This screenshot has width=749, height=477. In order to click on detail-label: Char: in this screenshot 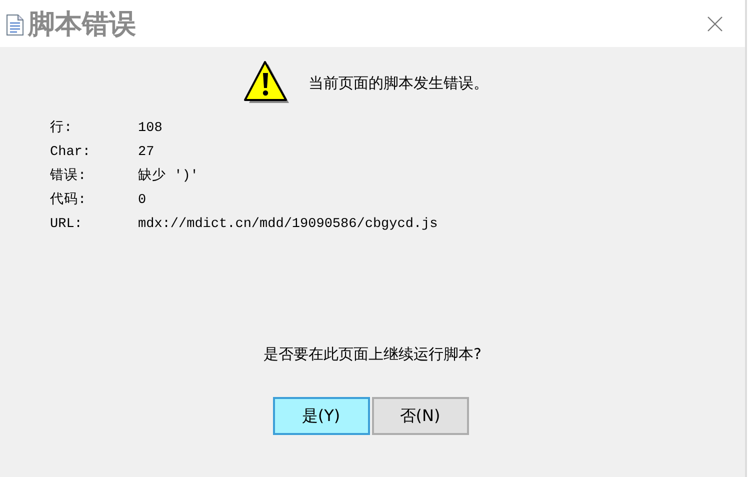, I will do `click(71, 153)`.